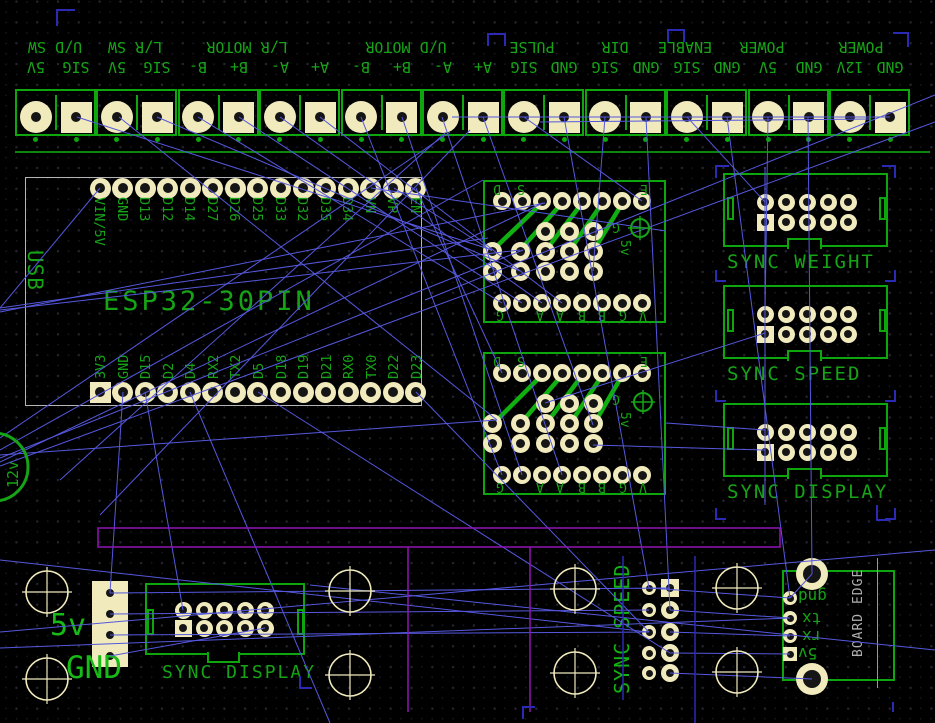 This screenshot has width=935, height=723. Describe the element at coordinates (439, 537) in the screenshot. I see `purple-region-outline` at that location.